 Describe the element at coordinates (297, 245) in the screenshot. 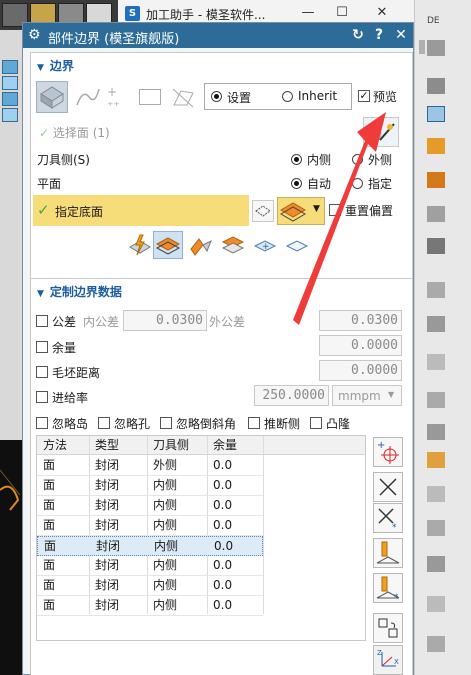

I see `outline-plane-icon` at that location.